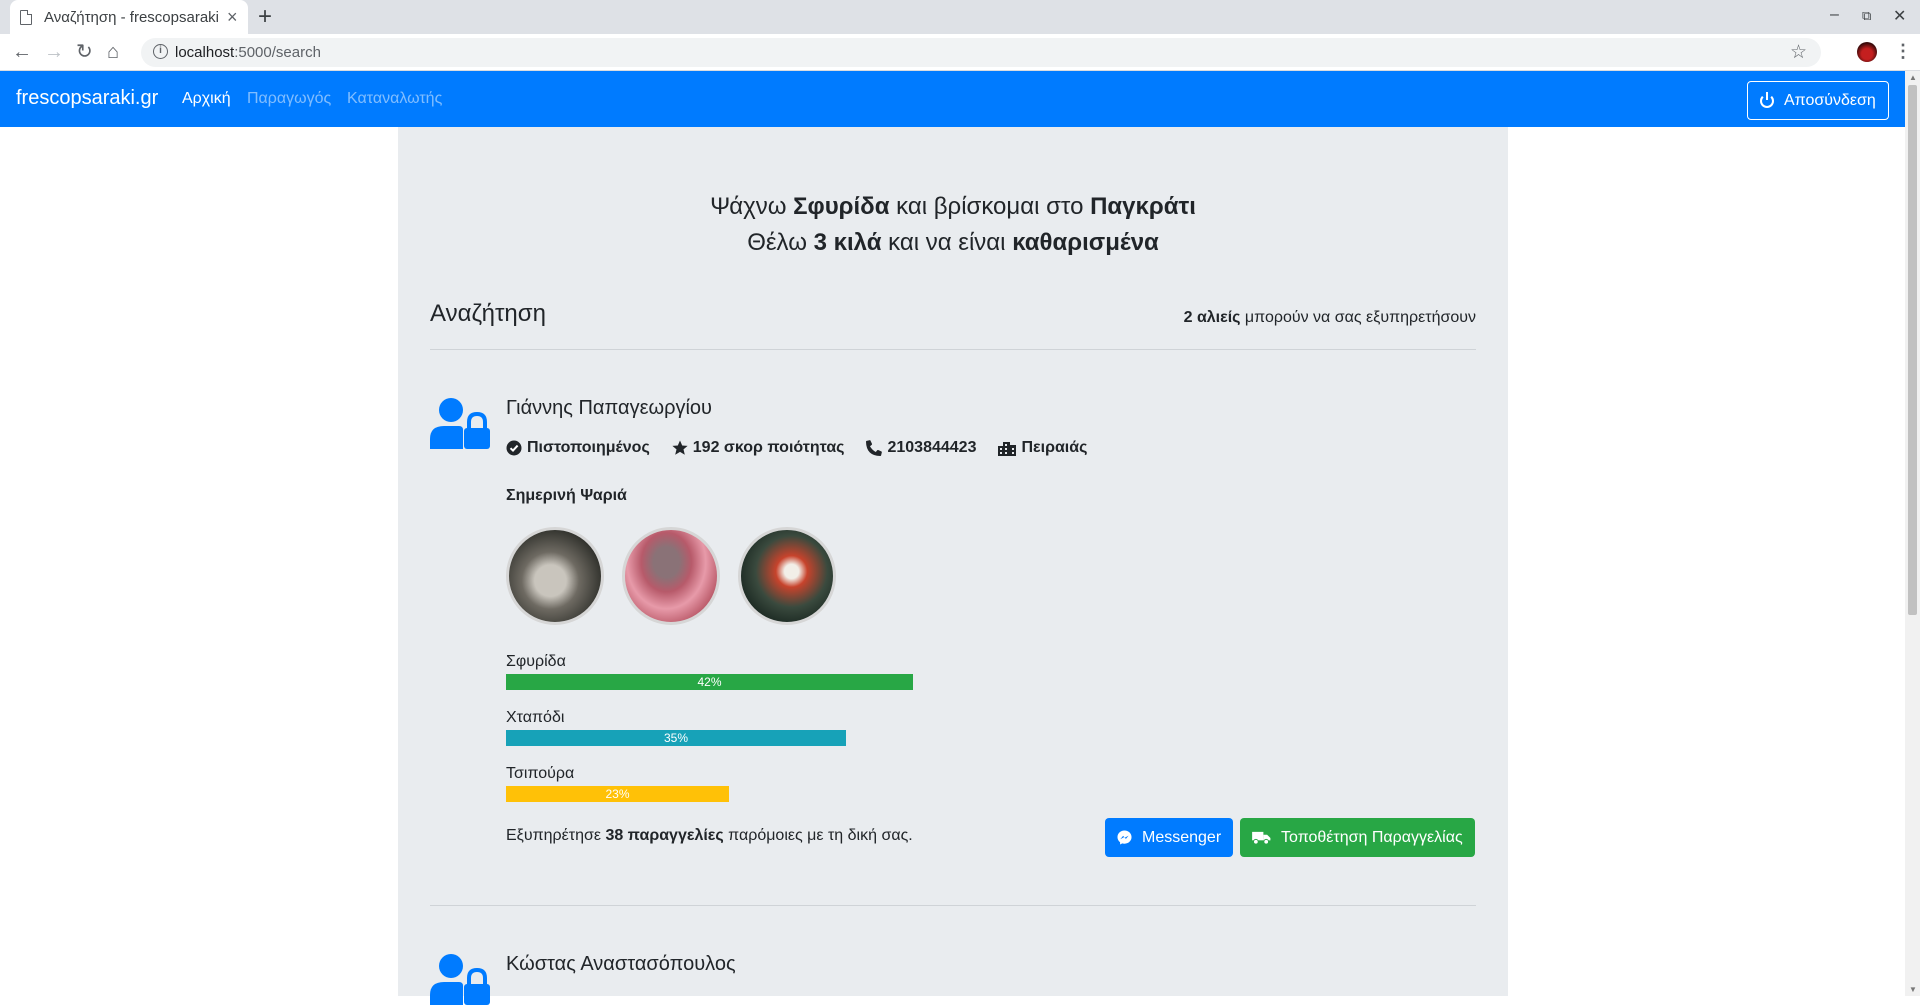  What do you see at coordinates (566, 495) in the screenshot?
I see `todays-catch-label: Σημερινή Ψαριά` at bounding box center [566, 495].